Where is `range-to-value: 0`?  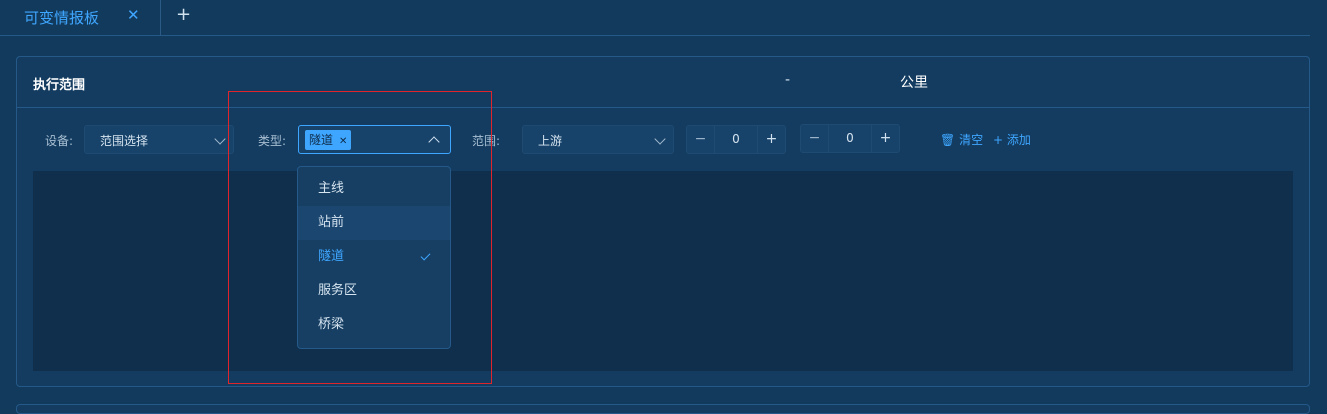 range-to-value: 0 is located at coordinates (850, 138).